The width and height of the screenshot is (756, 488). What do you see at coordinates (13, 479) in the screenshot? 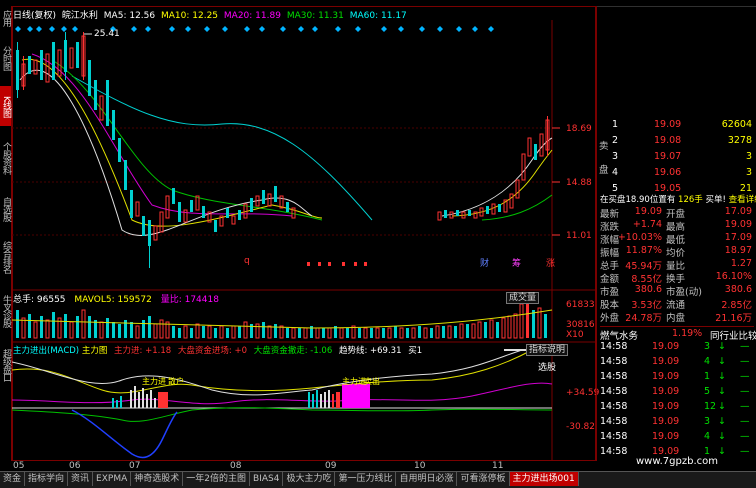
I see `tab-capital: 资金` at bounding box center [13, 479].